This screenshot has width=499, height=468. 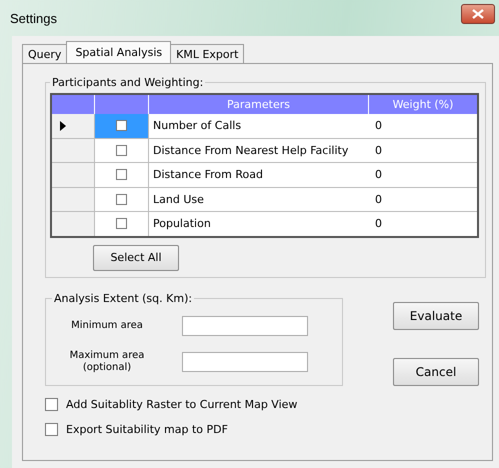 I want to click on table-cell-text: Distance From Road, so click(x=208, y=175).